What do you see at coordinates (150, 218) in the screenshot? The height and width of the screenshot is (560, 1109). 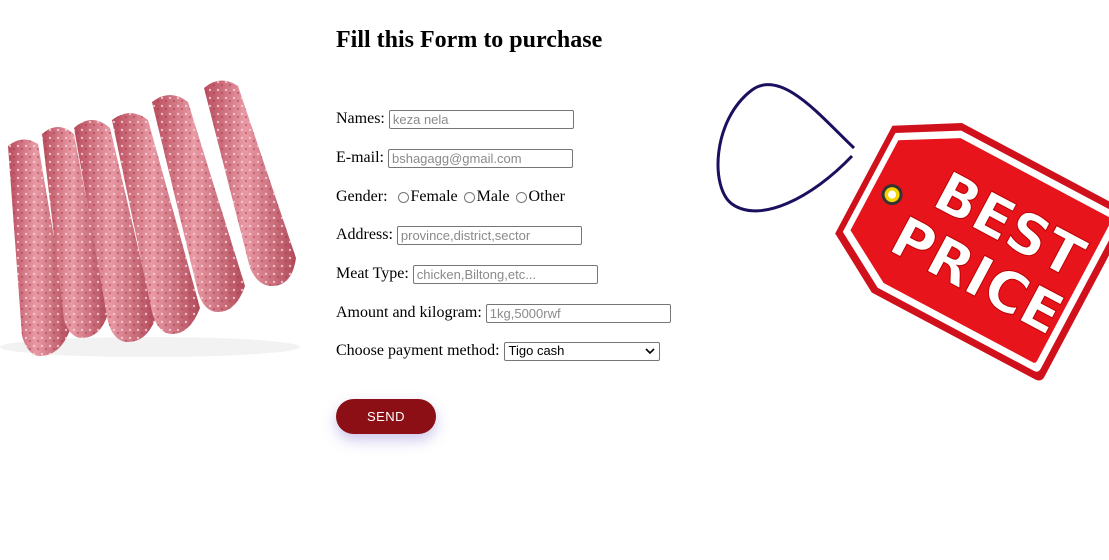 I see `sausage-image` at bounding box center [150, 218].